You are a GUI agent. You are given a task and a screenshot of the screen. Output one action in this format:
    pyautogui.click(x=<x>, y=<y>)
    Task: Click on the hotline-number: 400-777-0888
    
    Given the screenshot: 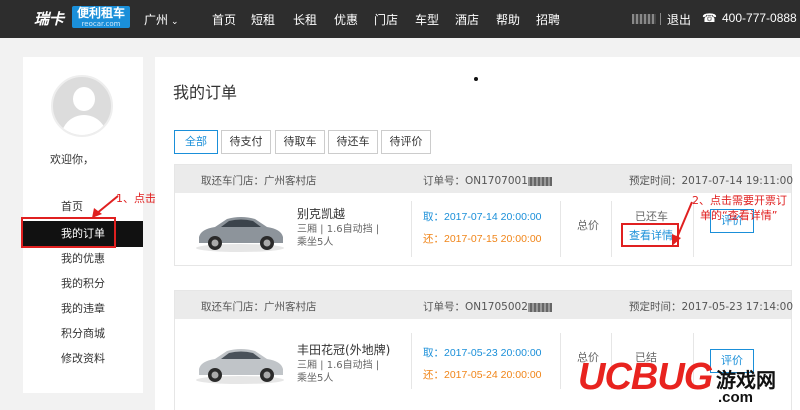 What is the action you would take?
    pyautogui.click(x=759, y=18)
    